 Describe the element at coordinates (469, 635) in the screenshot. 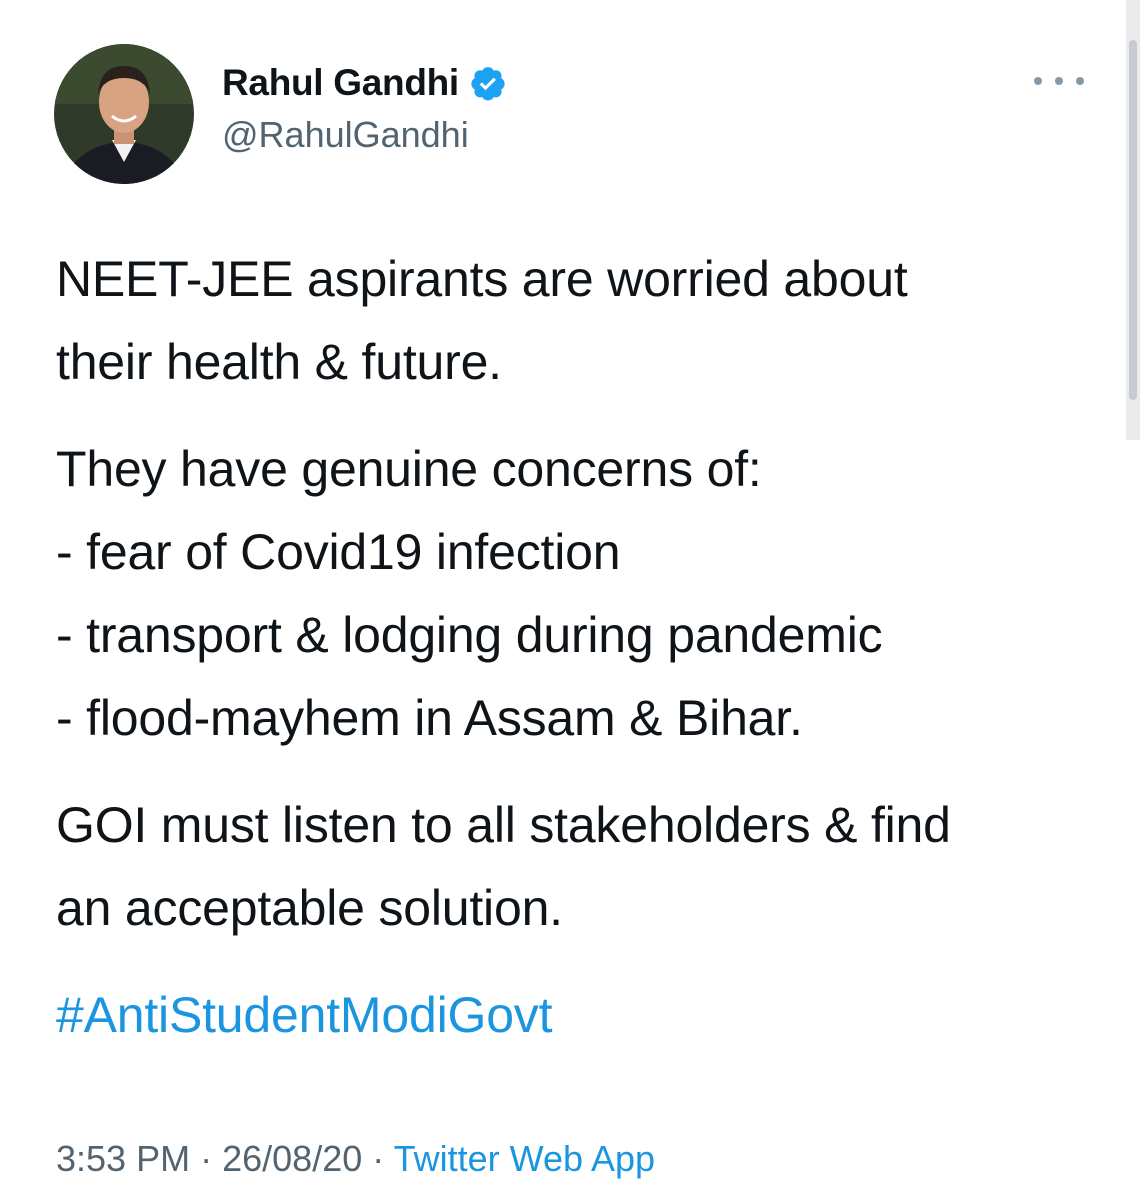

I see `tweet-line: - transport & lodging during pandemic` at that location.